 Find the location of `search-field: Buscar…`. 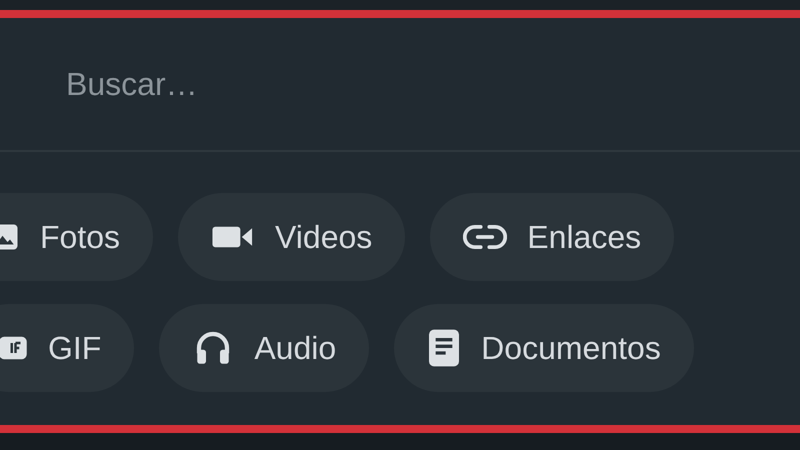

search-field: Buscar… is located at coordinates (266, 84).